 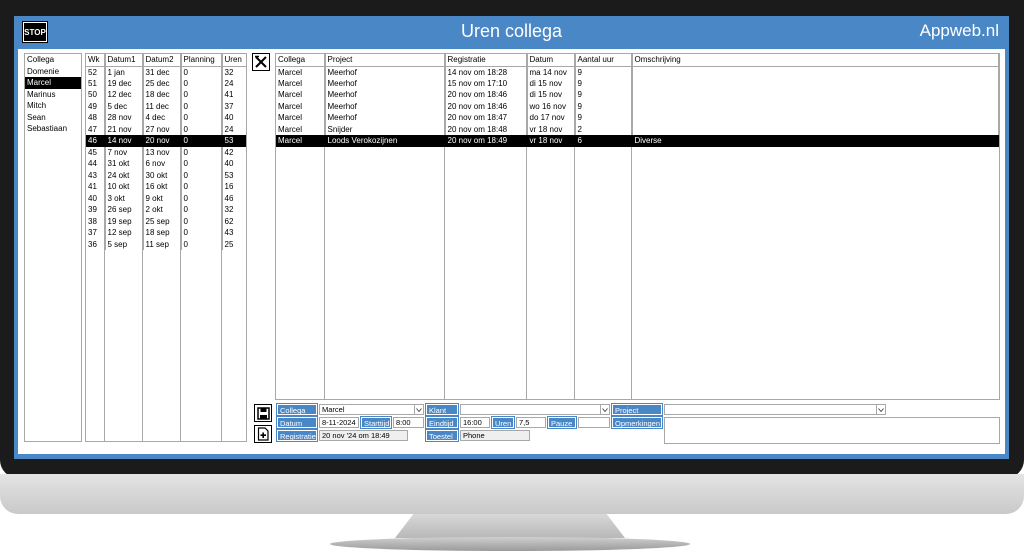 What do you see at coordinates (124, 141) in the screenshot?
I see `table-cell: 14 nov` at bounding box center [124, 141].